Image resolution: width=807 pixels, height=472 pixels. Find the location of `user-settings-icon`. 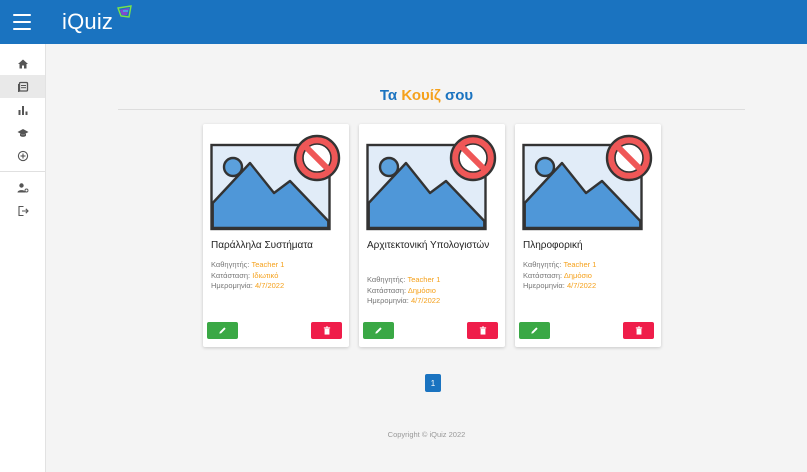

user-settings-icon is located at coordinates (22, 187).